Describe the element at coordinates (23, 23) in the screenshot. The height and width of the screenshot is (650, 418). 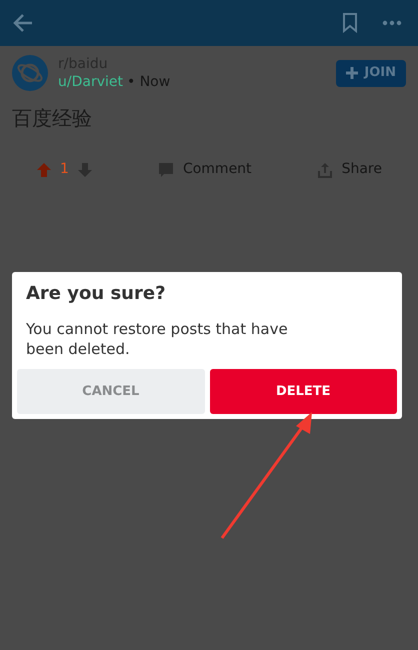
I see `back-arrow-icon` at that location.